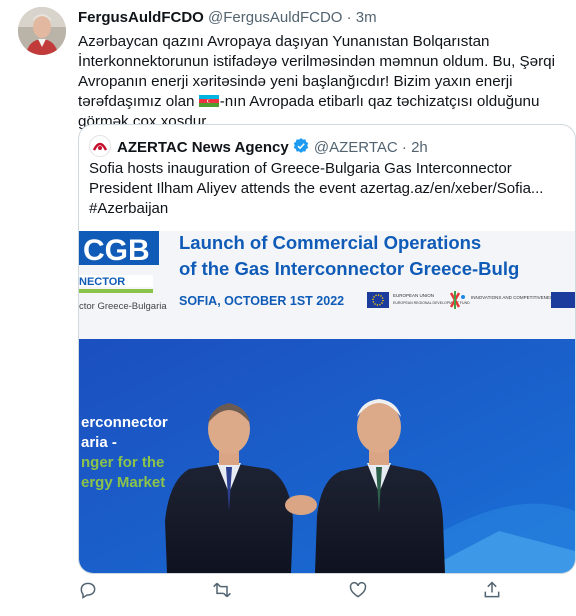  Describe the element at coordinates (223, 591) in the screenshot. I see `retweet-icon` at that location.